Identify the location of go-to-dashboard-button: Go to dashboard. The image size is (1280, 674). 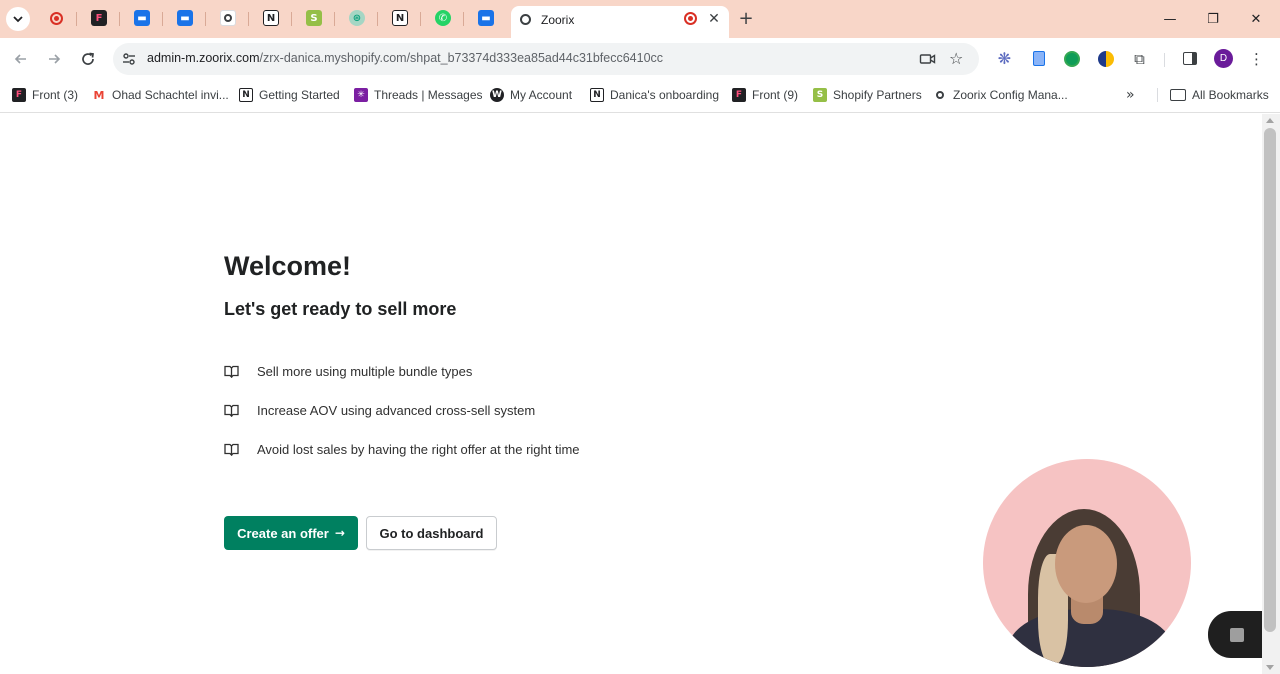
(431, 533).